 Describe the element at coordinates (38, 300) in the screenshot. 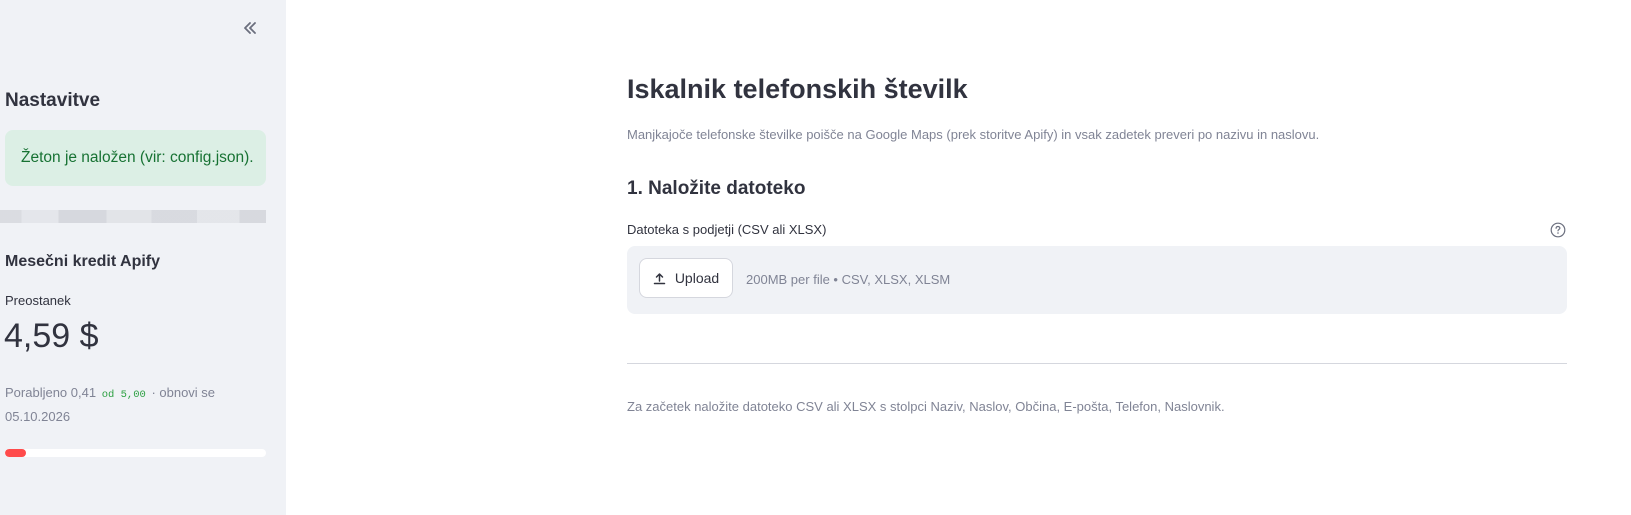

I see `metric-label: Preostanek` at that location.